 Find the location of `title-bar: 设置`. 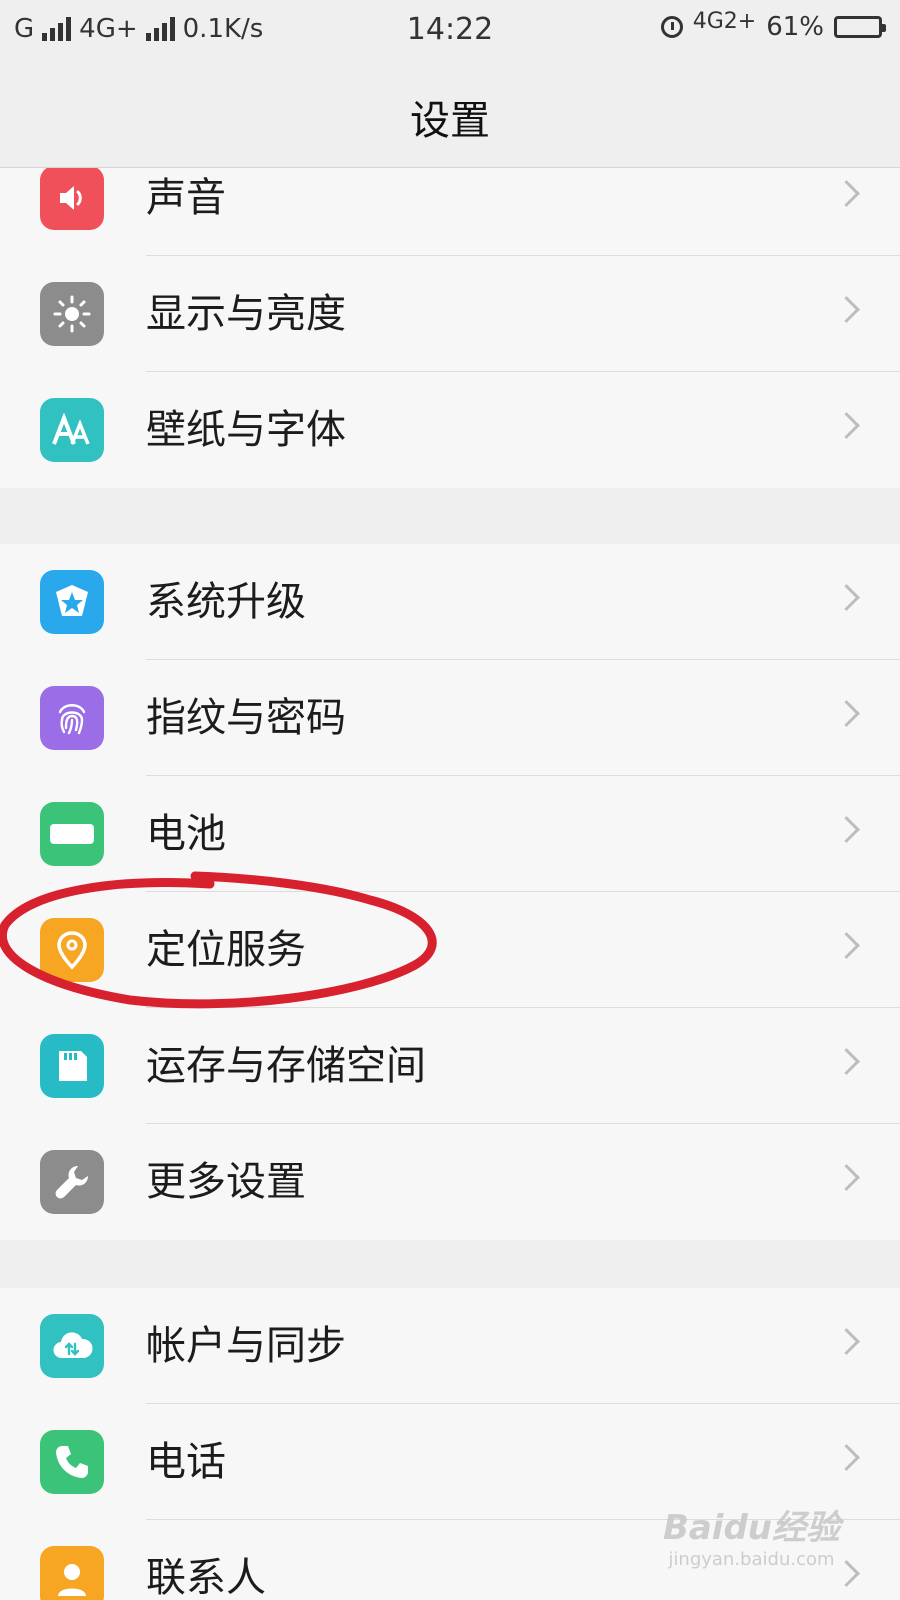

title-bar: 设置 is located at coordinates (450, 114).